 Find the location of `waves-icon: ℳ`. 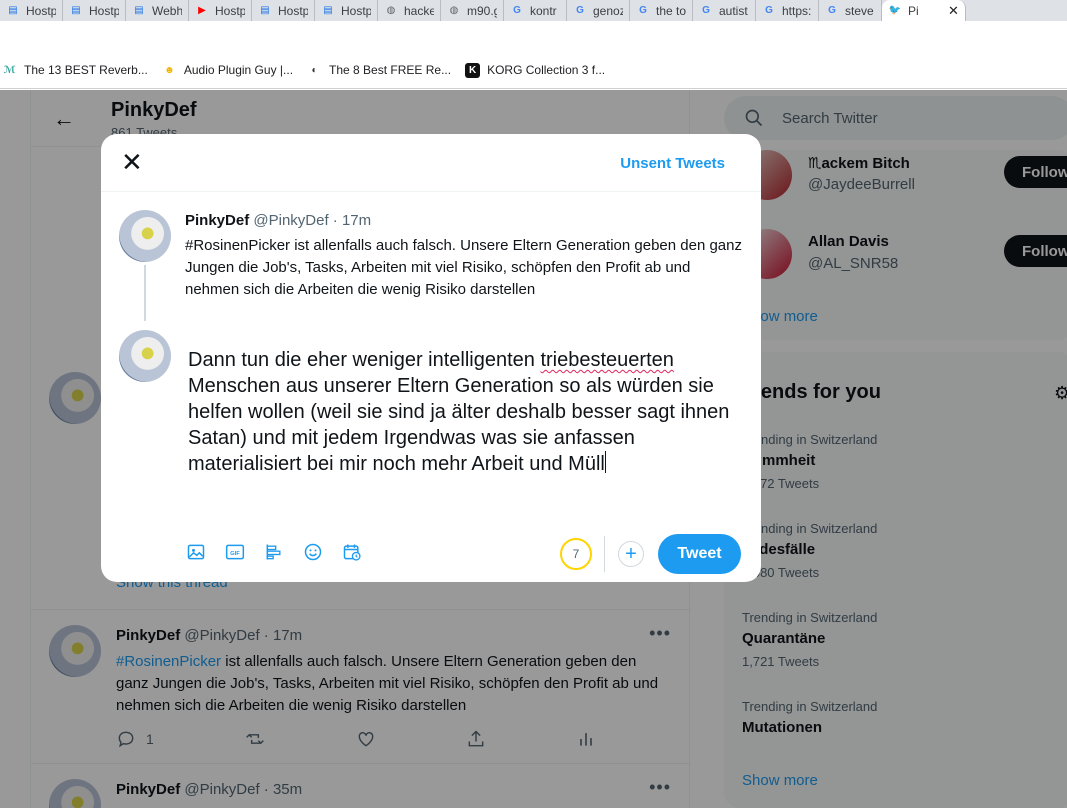

waves-icon: ℳ is located at coordinates (9, 70).